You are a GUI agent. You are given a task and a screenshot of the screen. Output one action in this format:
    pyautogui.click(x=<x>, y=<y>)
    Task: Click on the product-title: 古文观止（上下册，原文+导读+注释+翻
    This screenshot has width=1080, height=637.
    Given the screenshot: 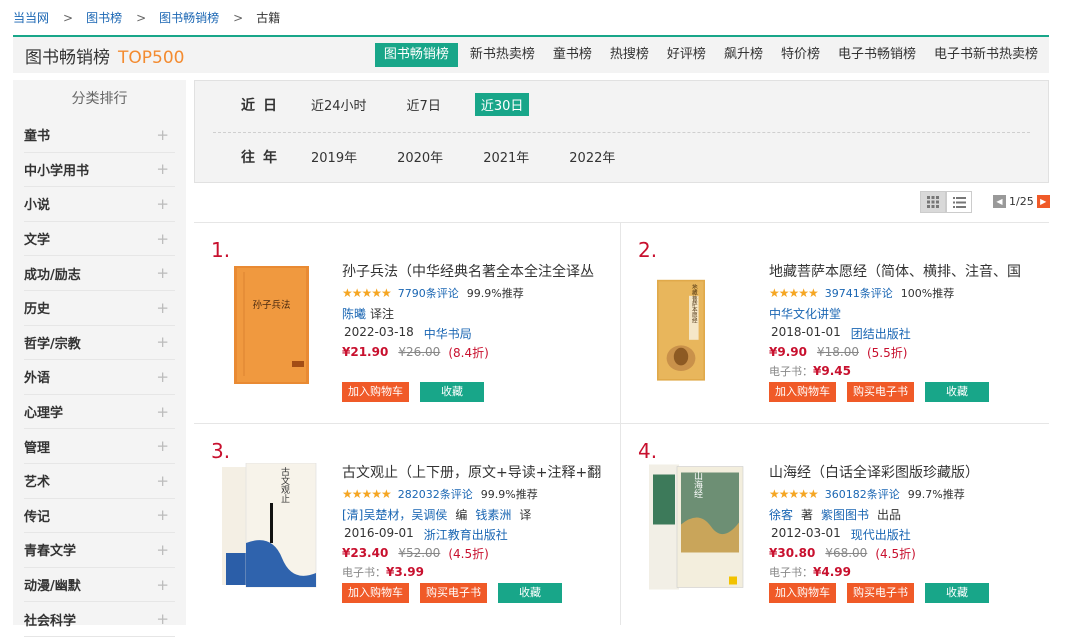 What is the action you would take?
    pyautogui.click(x=474, y=473)
    